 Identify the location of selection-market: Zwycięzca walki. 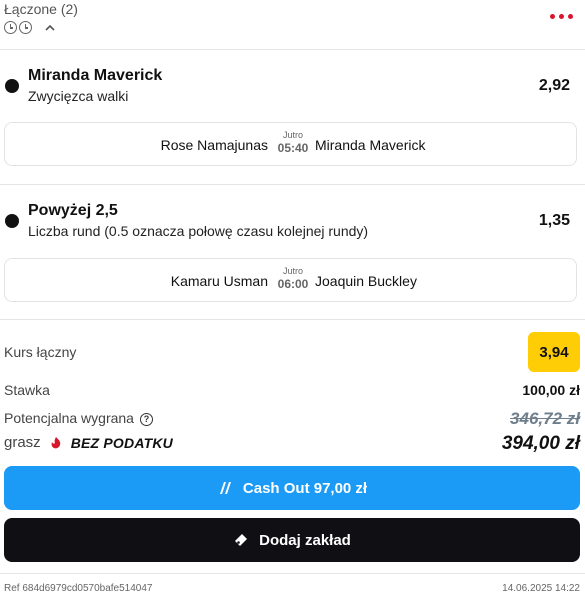
(78, 96).